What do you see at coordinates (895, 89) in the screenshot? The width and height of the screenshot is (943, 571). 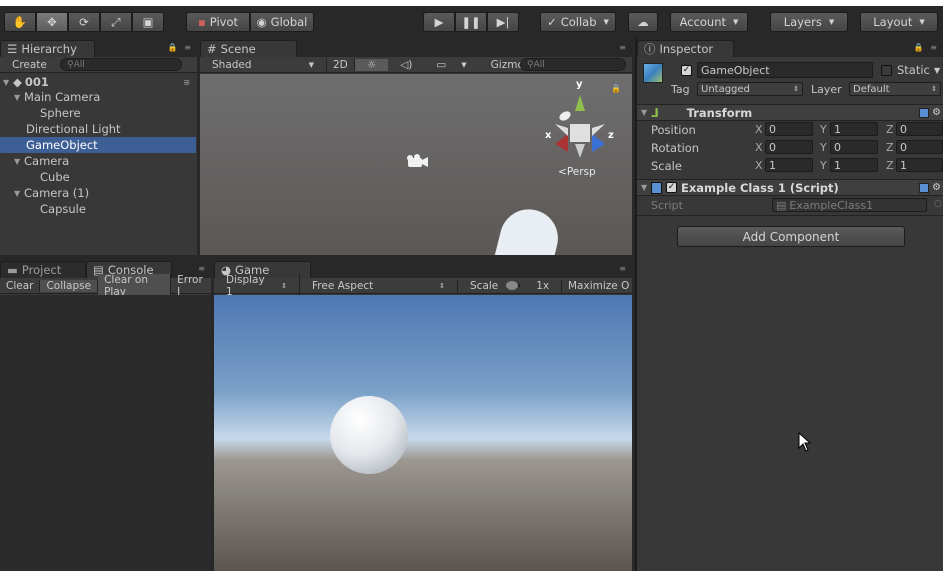 I see `layer-dropdown: Default ⇕` at bounding box center [895, 89].